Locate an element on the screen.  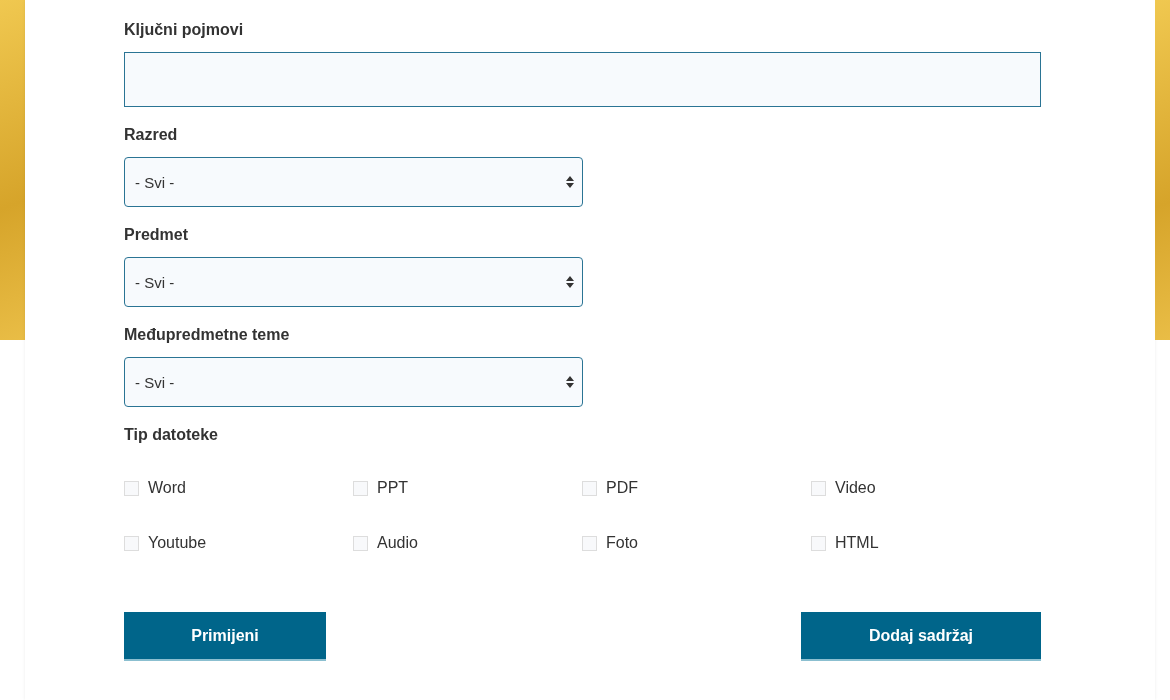
action-button: Dodaj sadržaj is located at coordinates (921, 636).